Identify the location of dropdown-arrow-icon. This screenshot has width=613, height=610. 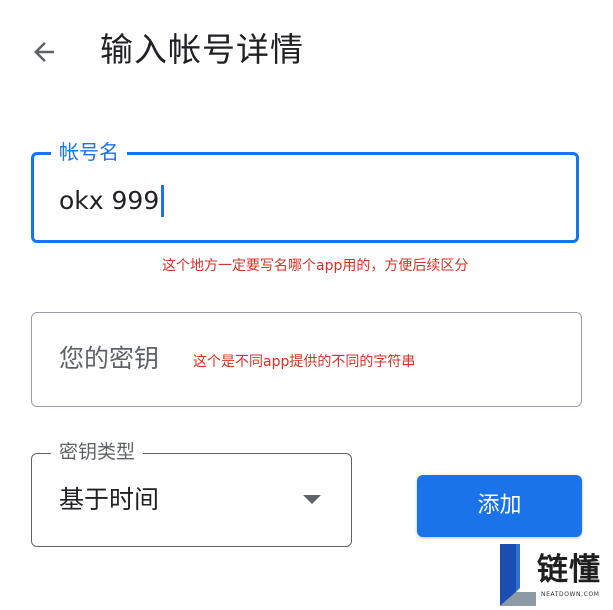
(312, 499).